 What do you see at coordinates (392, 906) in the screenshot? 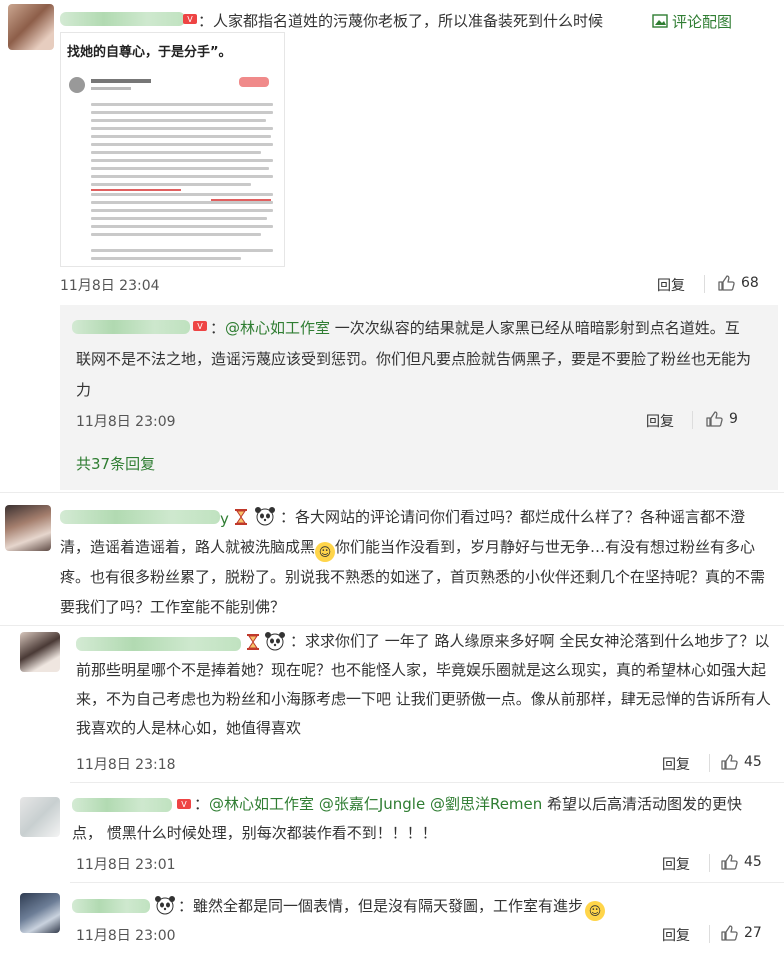
I see `comment-text: ：雖然全都是同一個表情，但是沒有隔天發圖，工作室有進步 ☺` at bounding box center [392, 906].